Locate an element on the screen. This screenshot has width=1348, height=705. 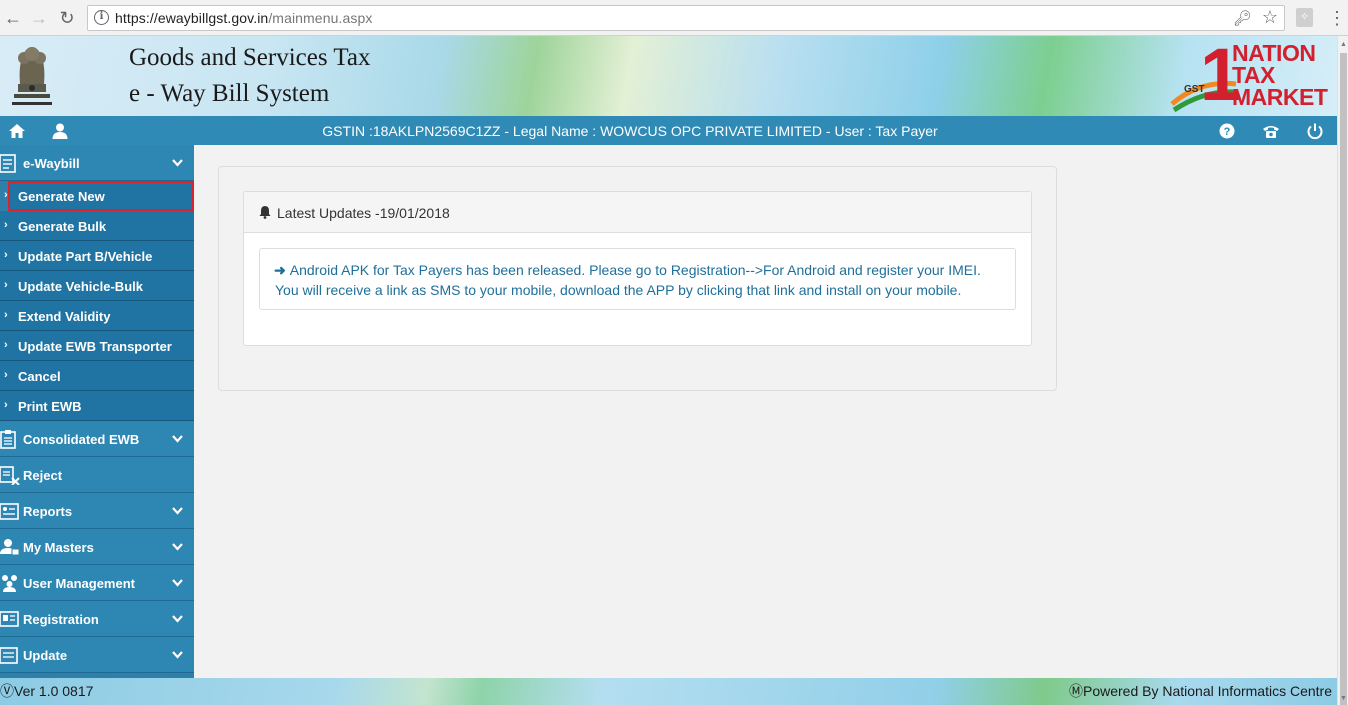
page-scrollbar: ▲ ▼ is located at coordinates (1342, 370).